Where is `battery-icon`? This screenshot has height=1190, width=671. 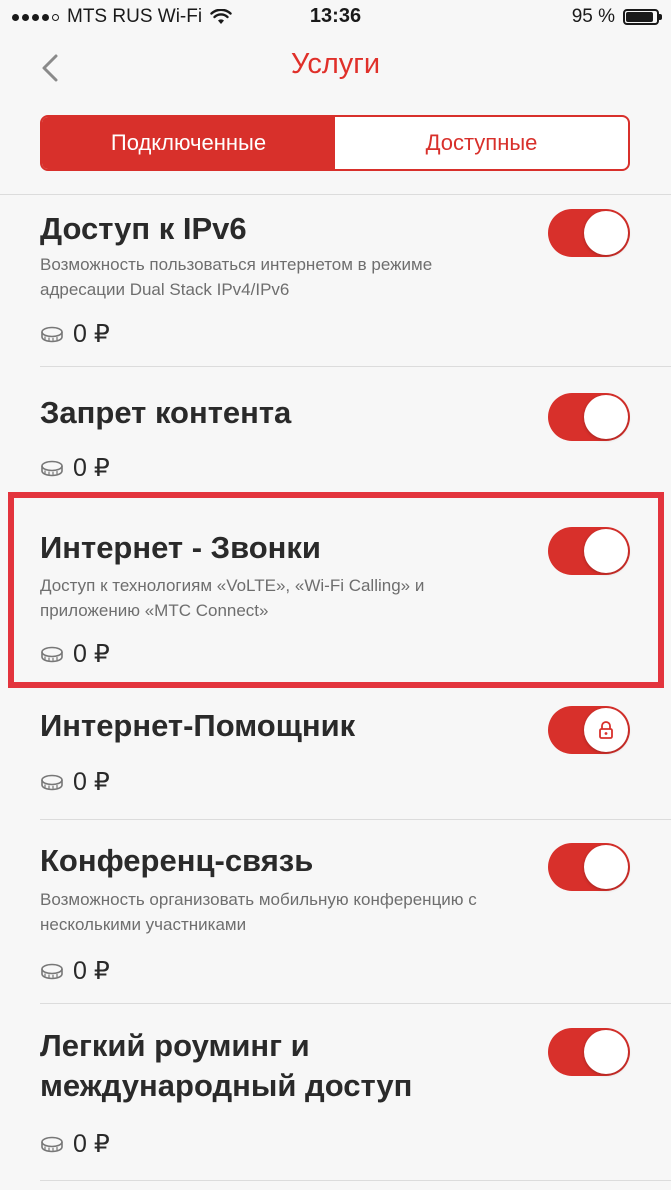
battery-icon is located at coordinates (642, 17).